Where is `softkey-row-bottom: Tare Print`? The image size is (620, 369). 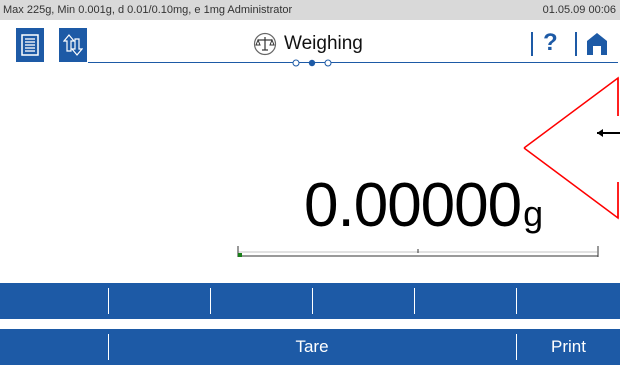 softkey-row-bottom: Tare Print is located at coordinates (310, 347).